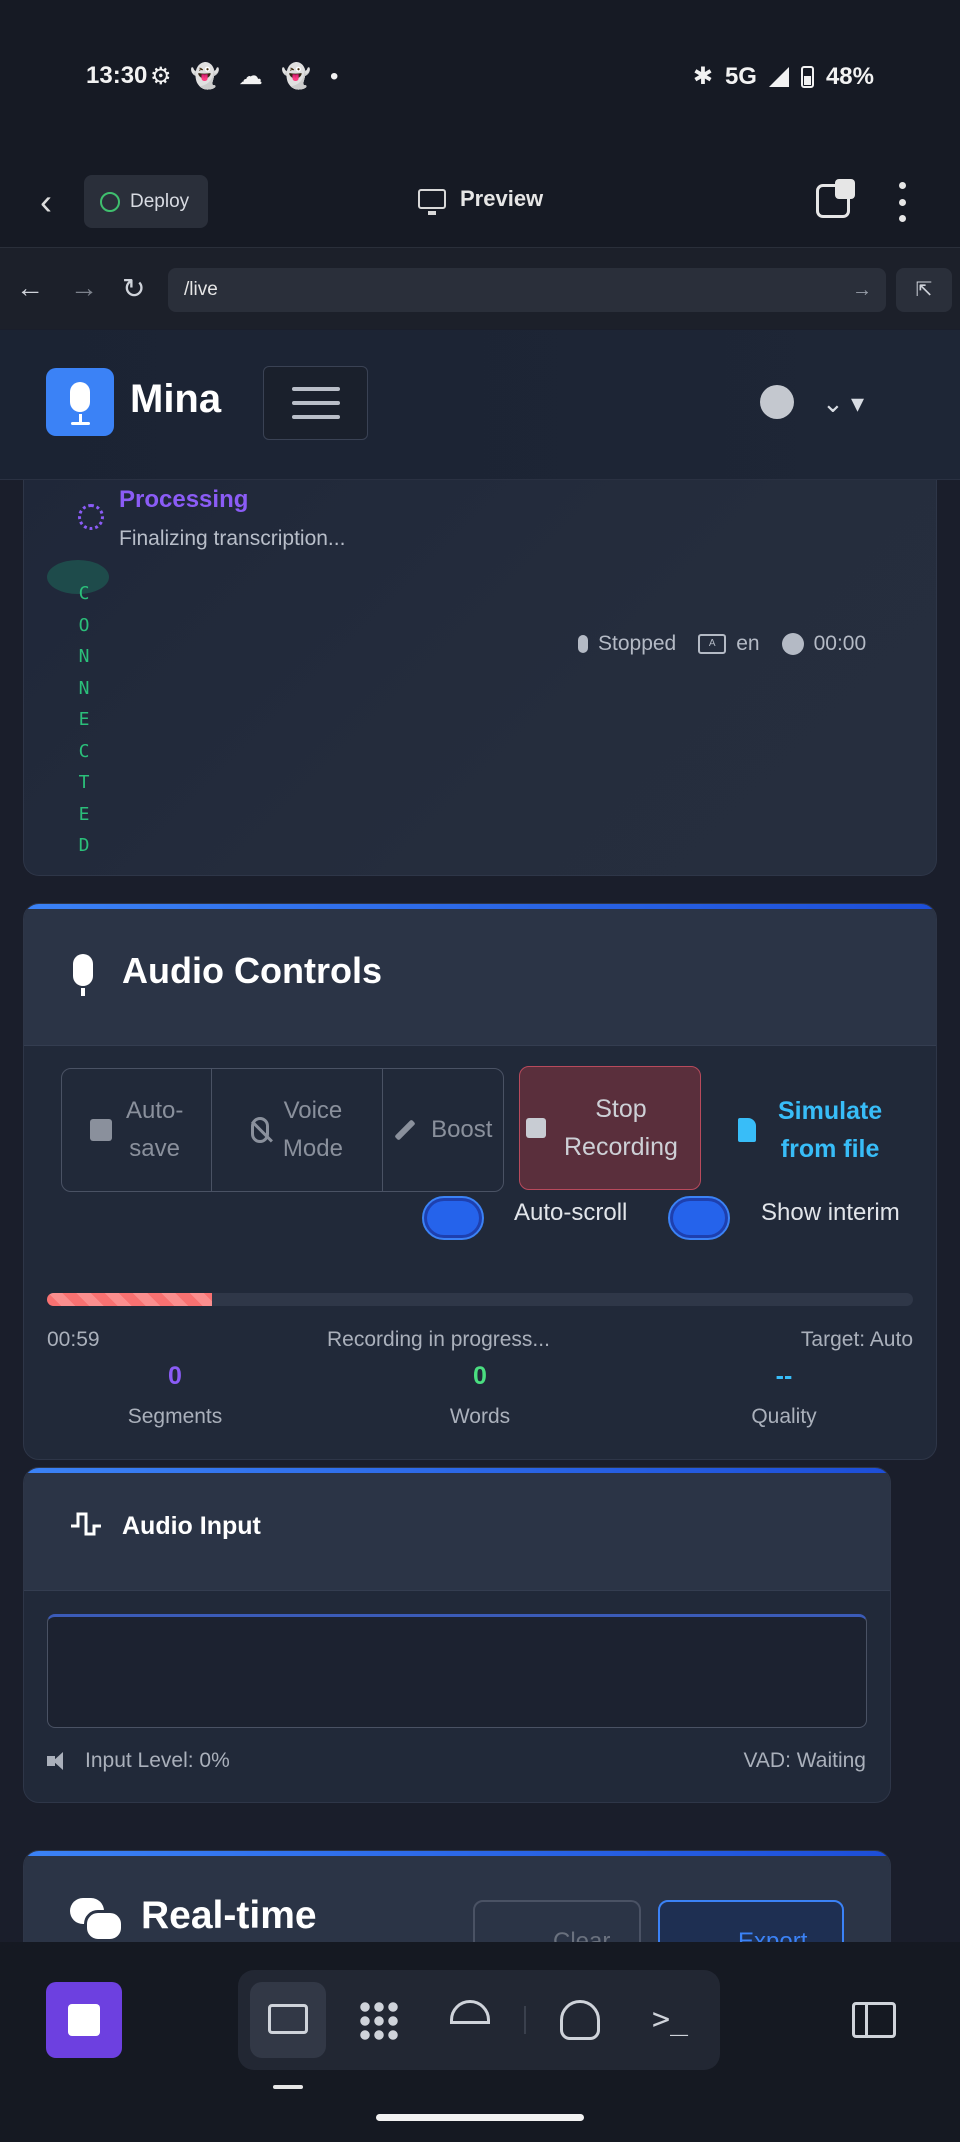 This screenshot has height=2142, width=960. I want to click on url-input: /live →, so click(527, 290).